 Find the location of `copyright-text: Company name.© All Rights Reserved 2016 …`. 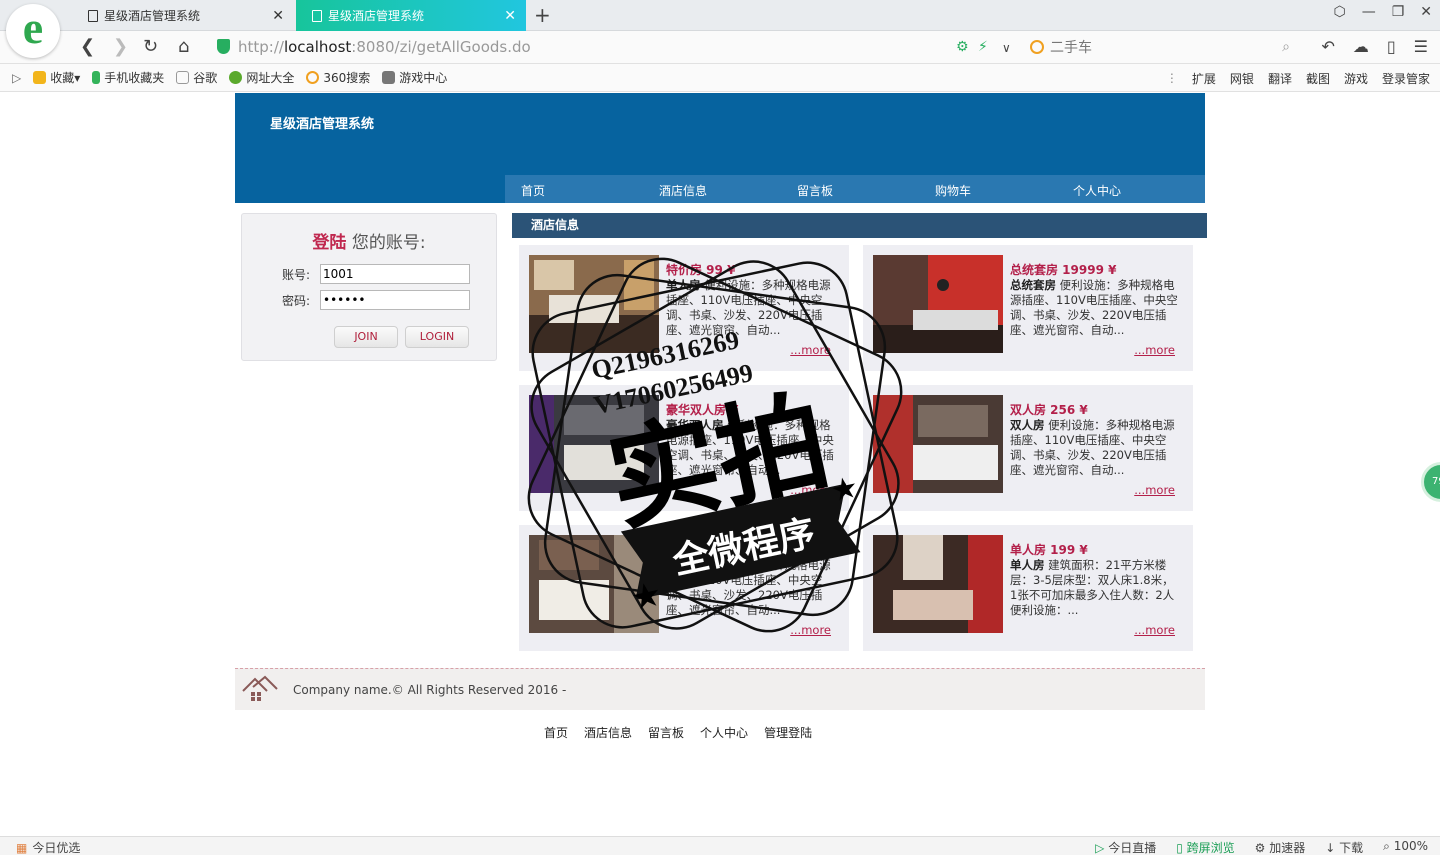

copyright-text: Company name.© All Rights Reserved 2016 … is located at coordinates (430, 690).